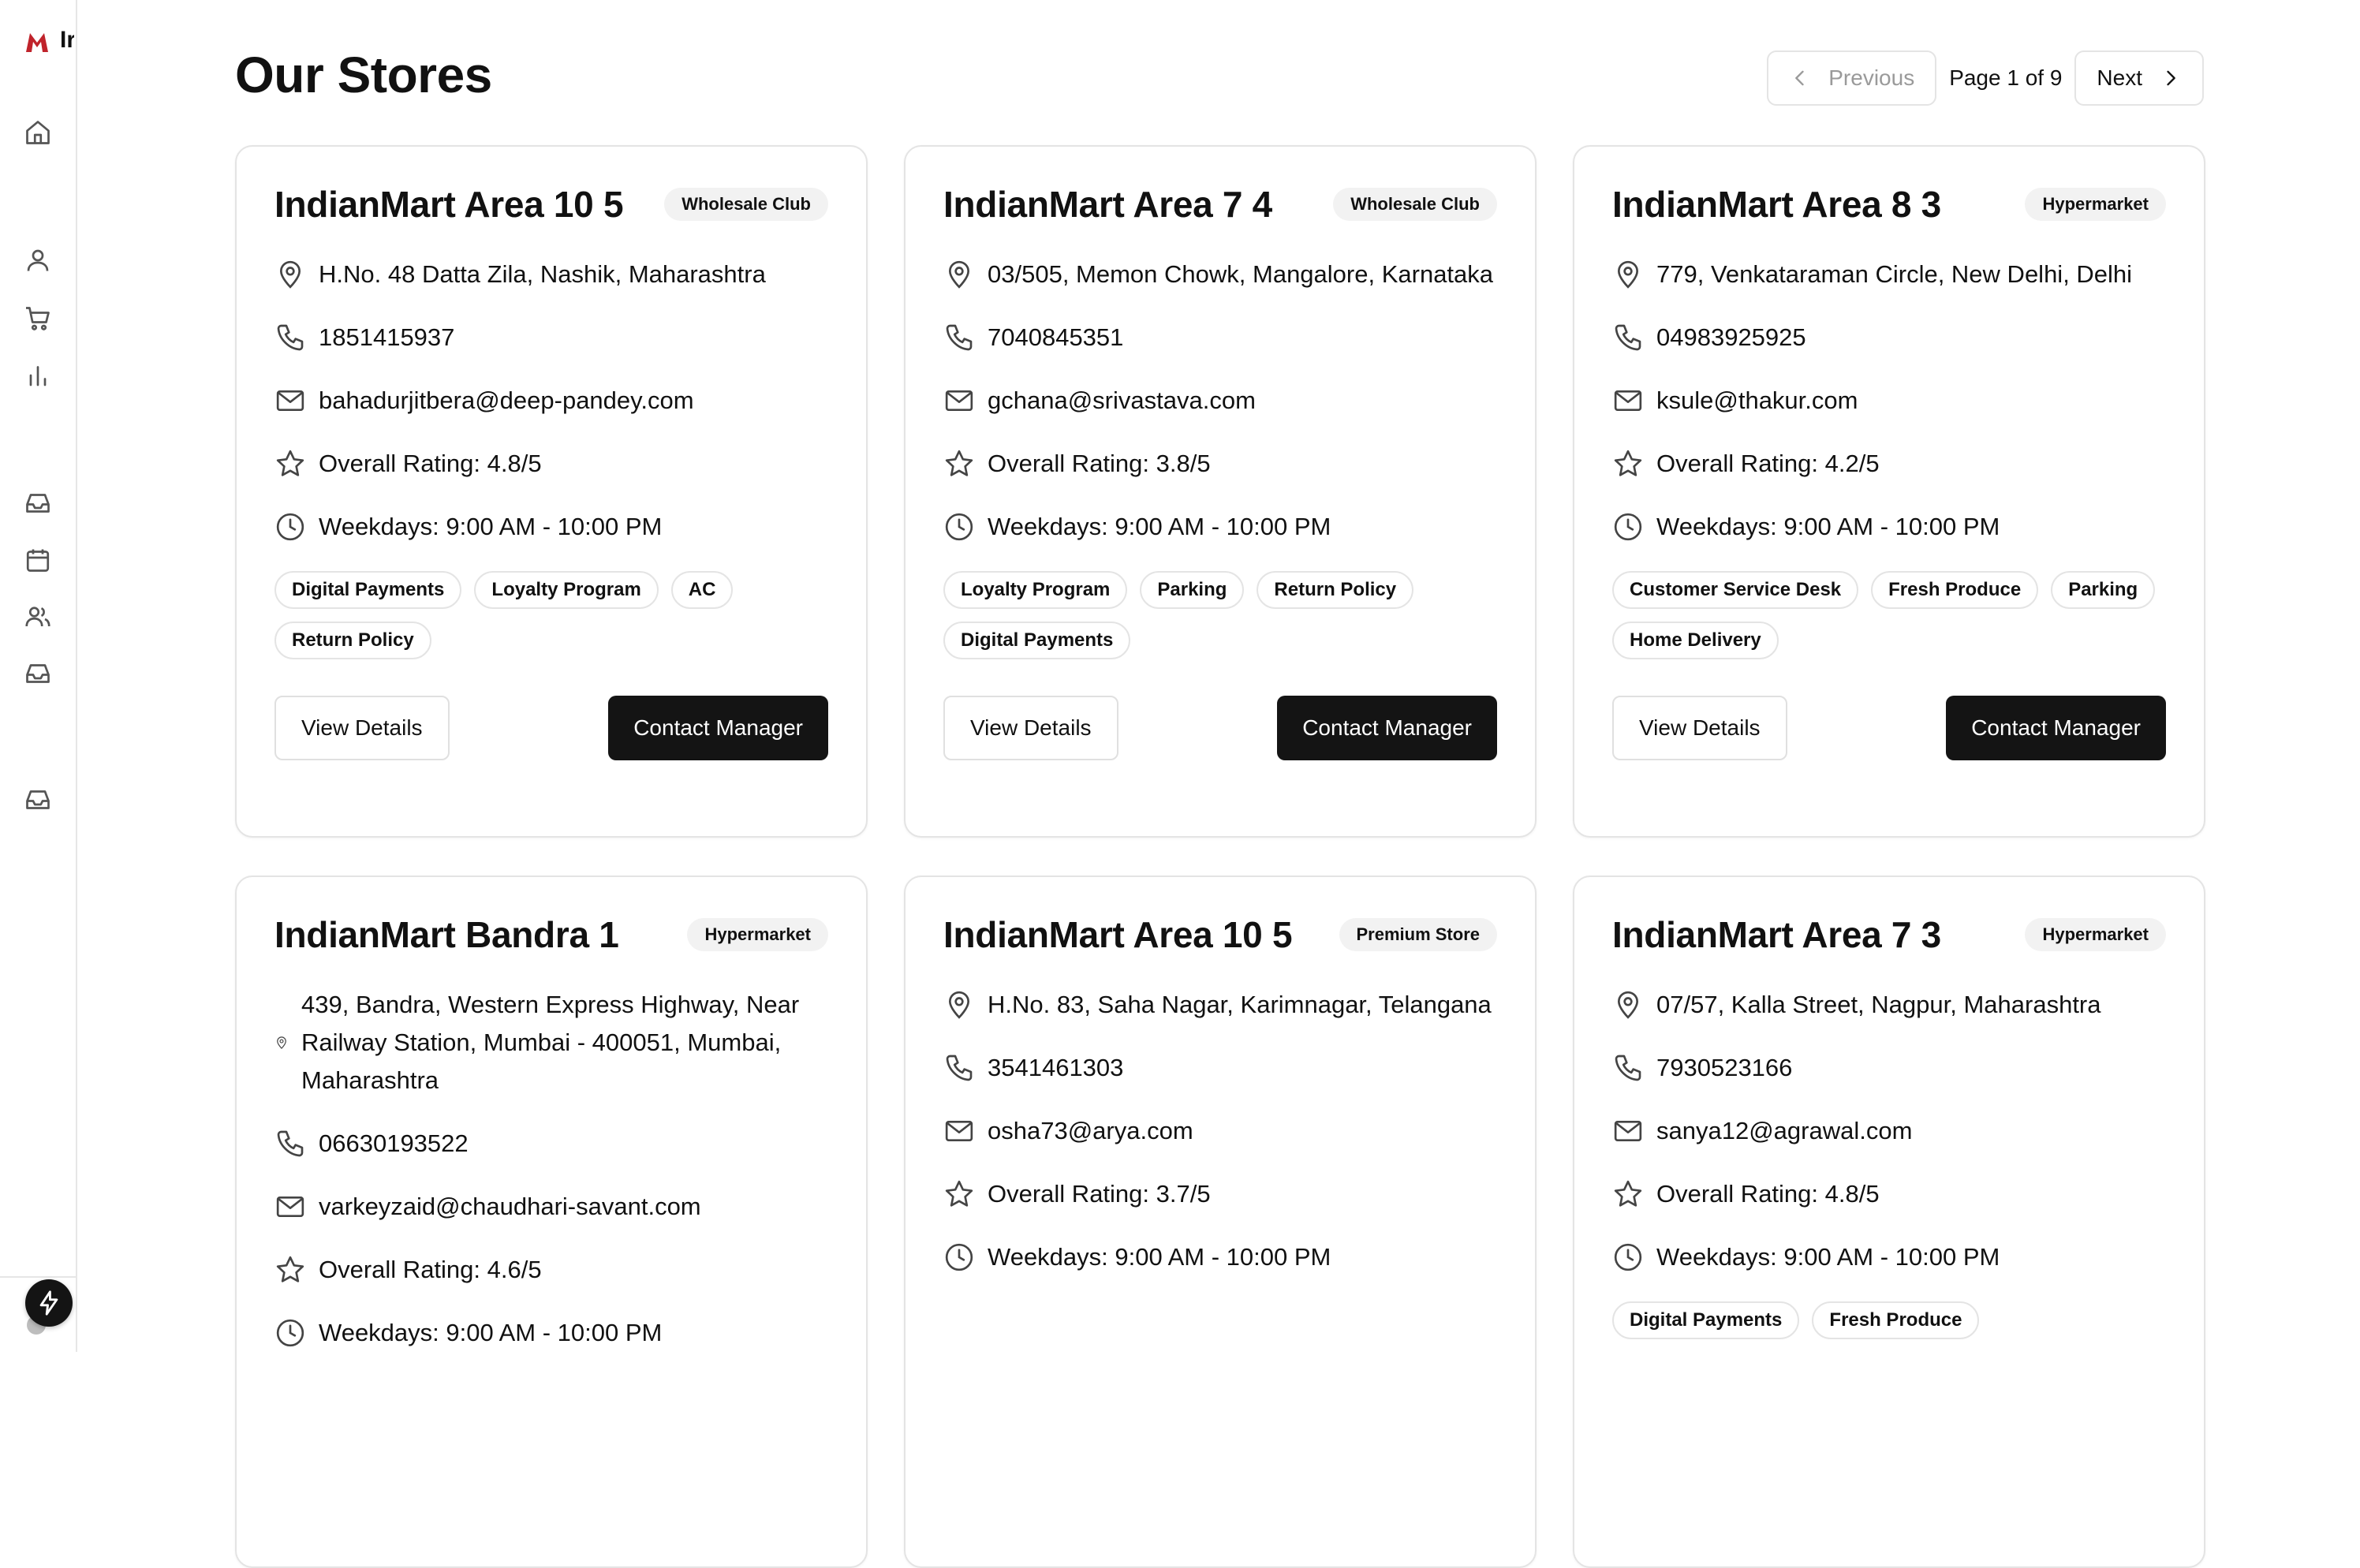 The height and width of the screenshot is (1568, 2360). I want to click on store-name: IndianMart Area 8 3, so click(1777, 204).